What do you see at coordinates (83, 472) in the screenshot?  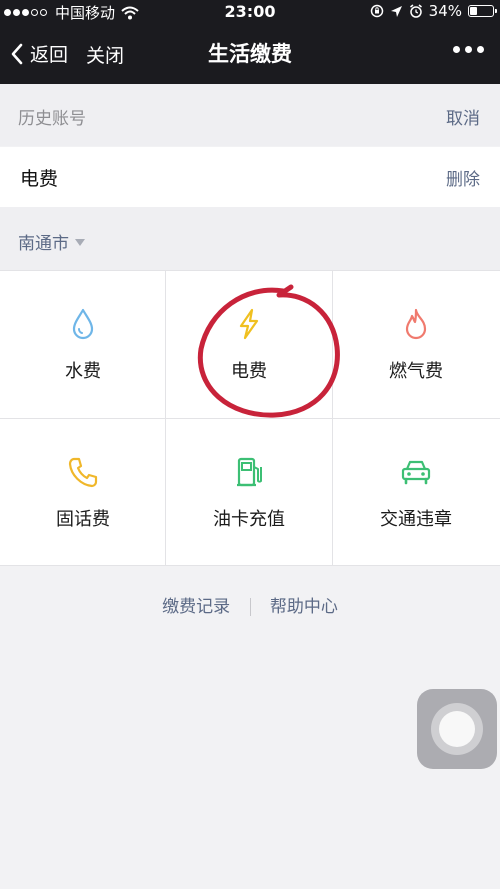 I see `phone-icon` at bounding box center [83, 472].